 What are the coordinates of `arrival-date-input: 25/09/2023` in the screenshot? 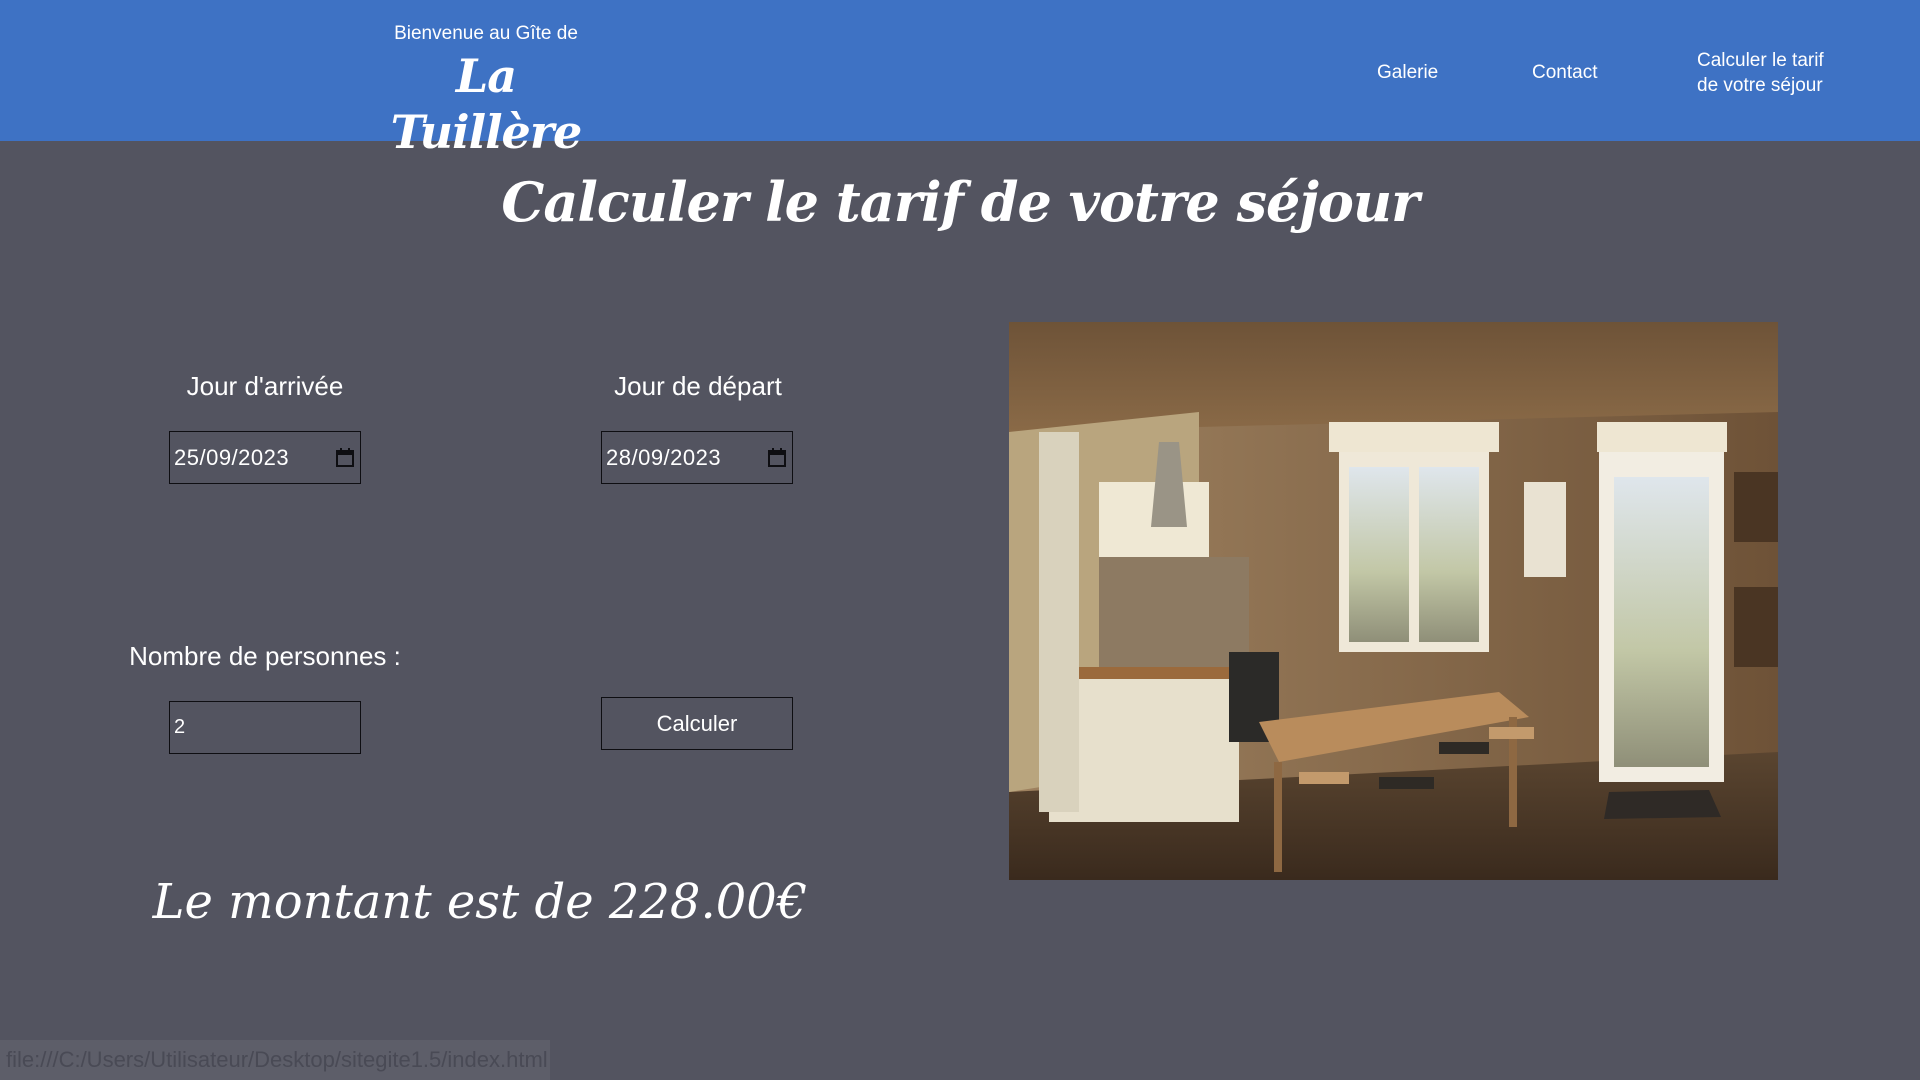 It's located at (265, 457).